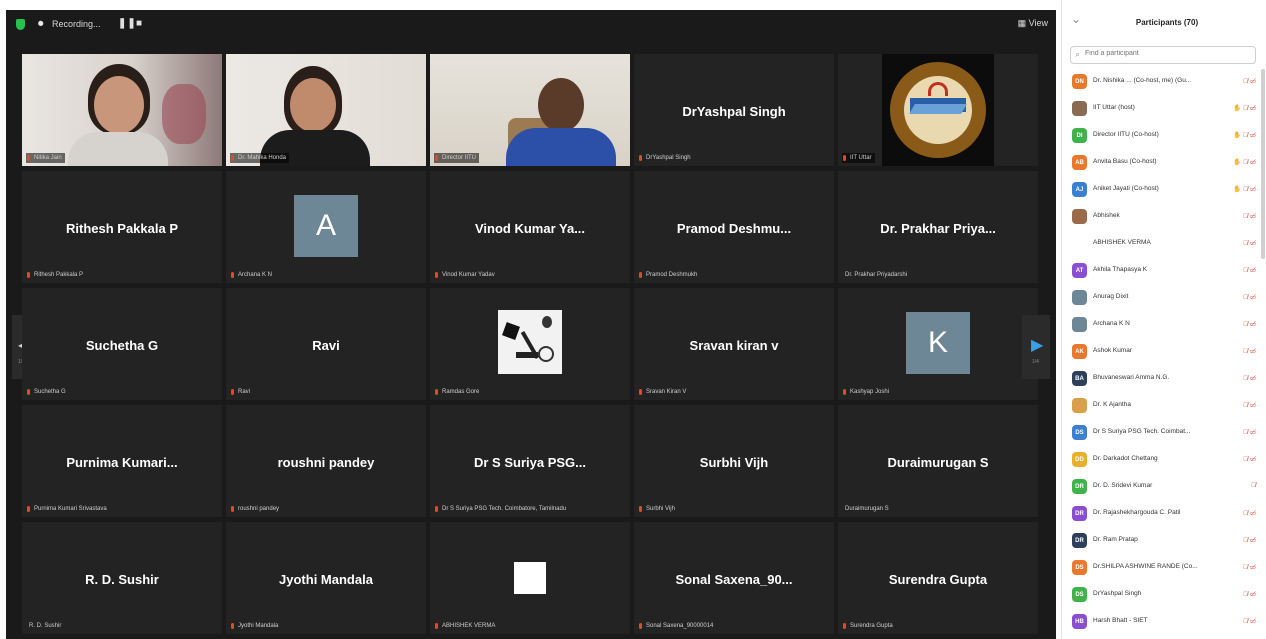 Image resolution: width=1266 pixels, height=639 pixels. What do you see at coordinates (1253, 485) in the screenshot?
I see `participant-status-icons: 🎙̸` at bounding box center [1253, 485].